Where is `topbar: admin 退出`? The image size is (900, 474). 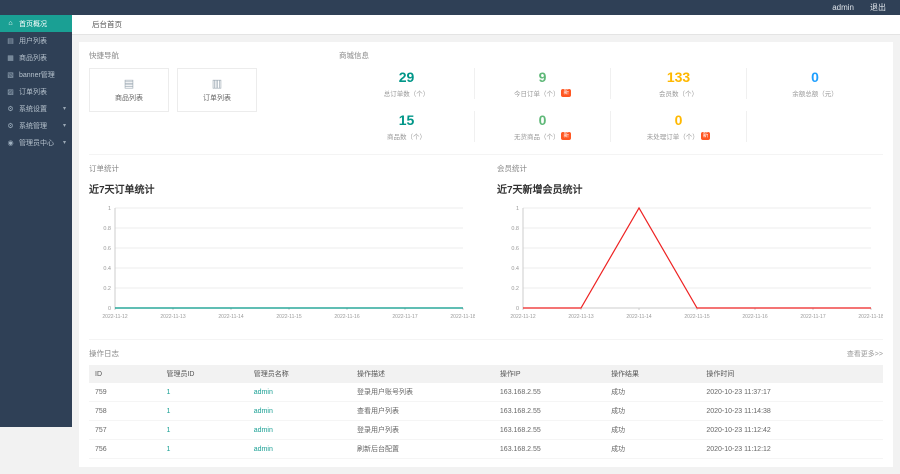 topbar: admin 退出 is located at coordinates (450, 7).